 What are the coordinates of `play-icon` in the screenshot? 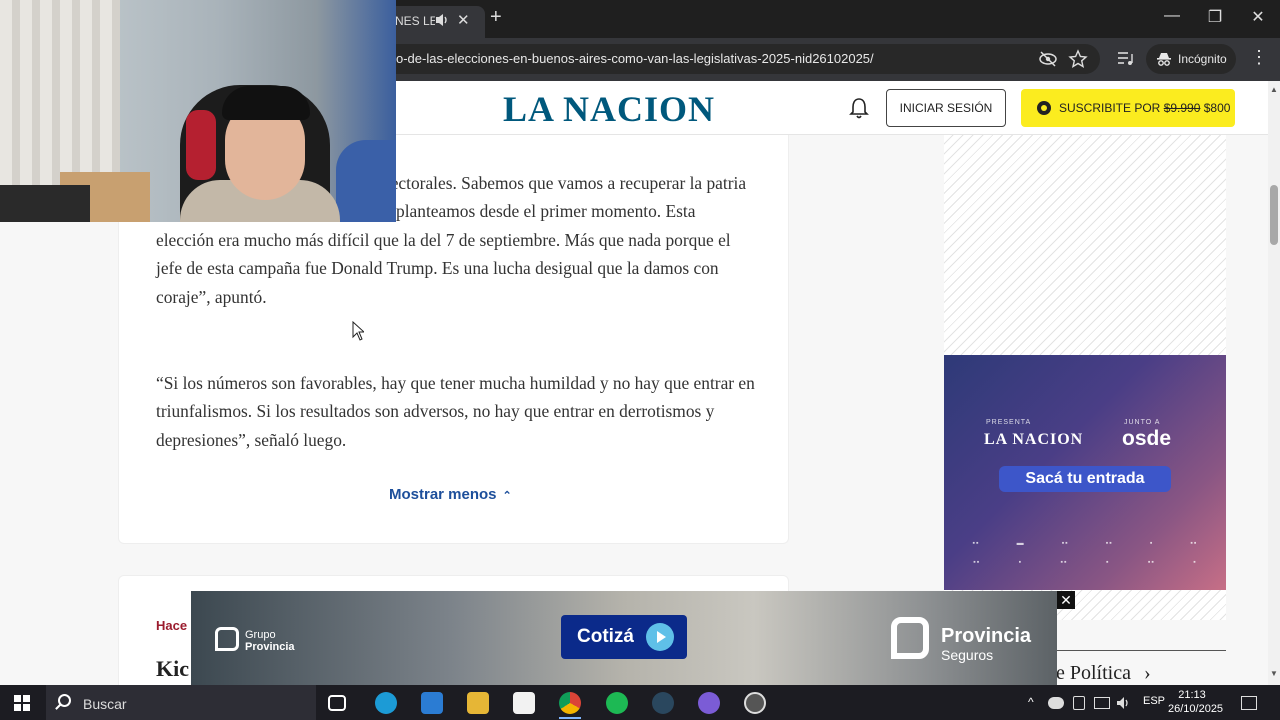 It's located at (660, 637).